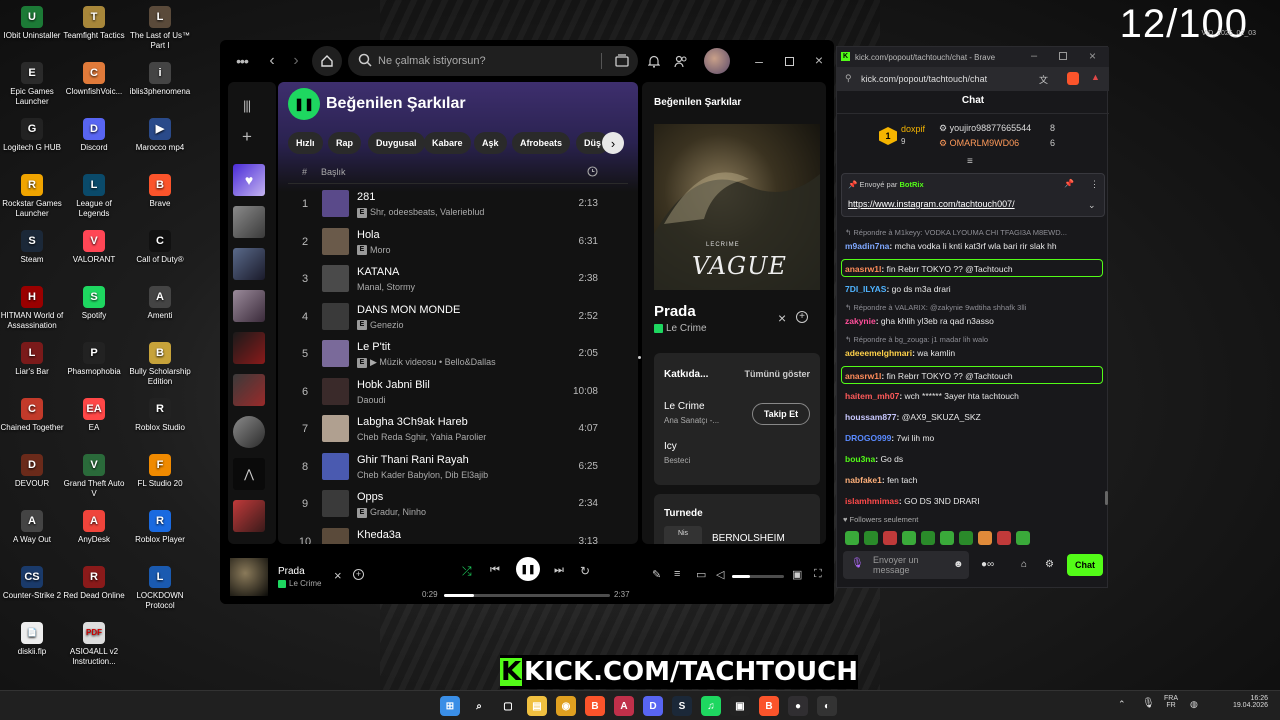  What do you see at coordinates (868, 438) in the screenshot?
I see `chat-username: DROGO999` at bounding box center [868, 438].